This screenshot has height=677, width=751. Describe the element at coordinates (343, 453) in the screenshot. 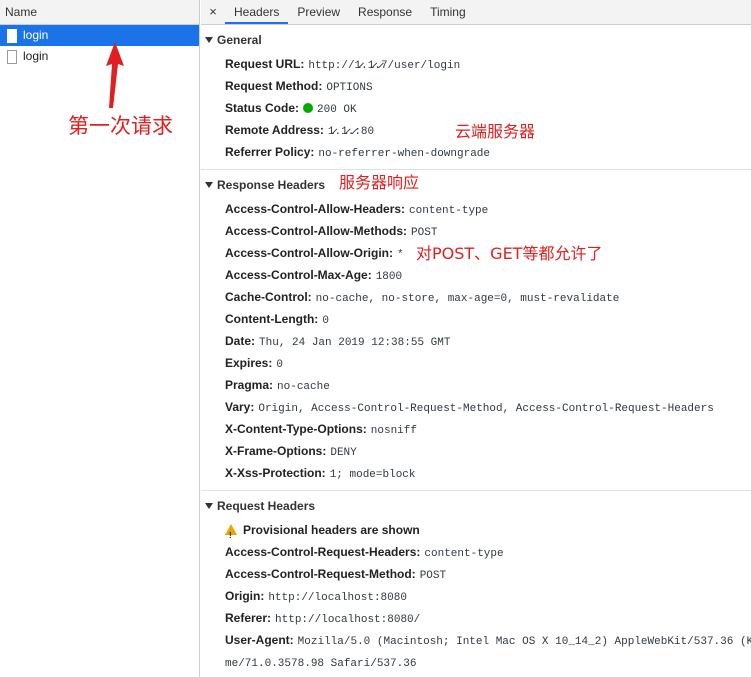

I see `header-value: DENY` at that location.